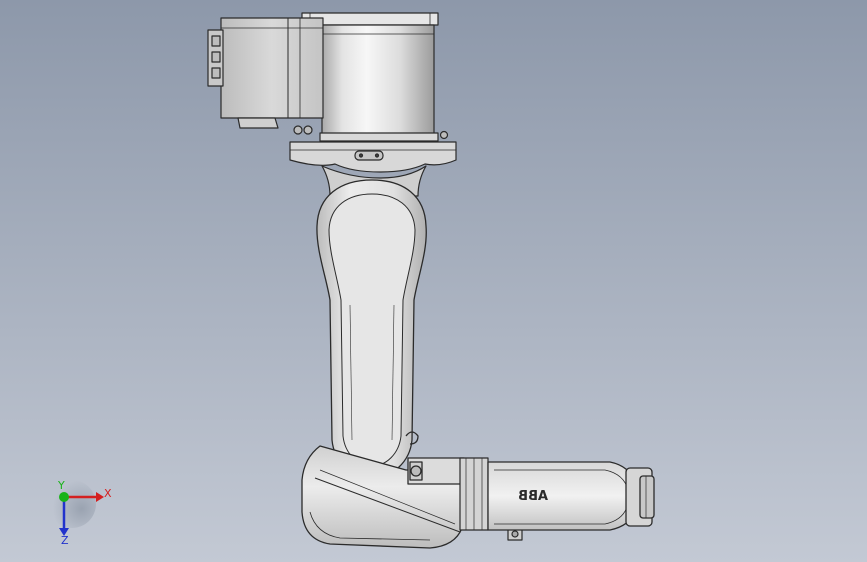 This screenshot has width=867, height=562. I want to click on triad-y-label: Y, so click(61, 485).